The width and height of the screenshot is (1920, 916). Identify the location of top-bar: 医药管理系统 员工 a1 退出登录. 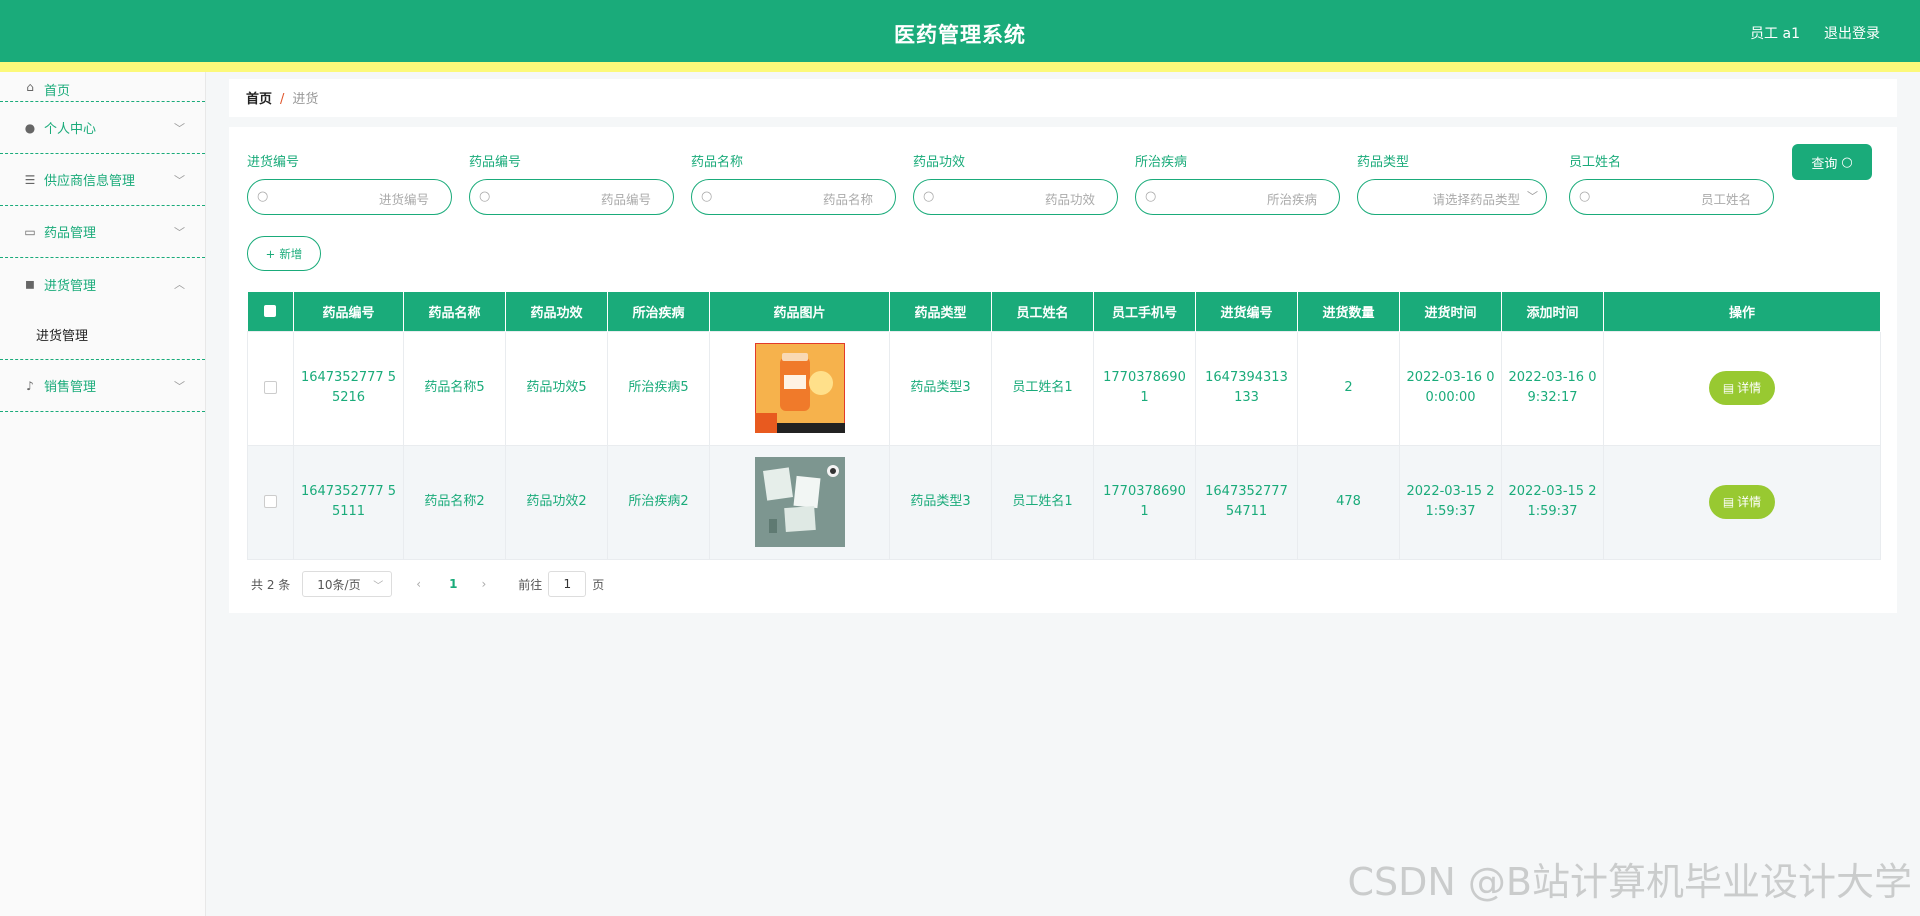
(960, 31).